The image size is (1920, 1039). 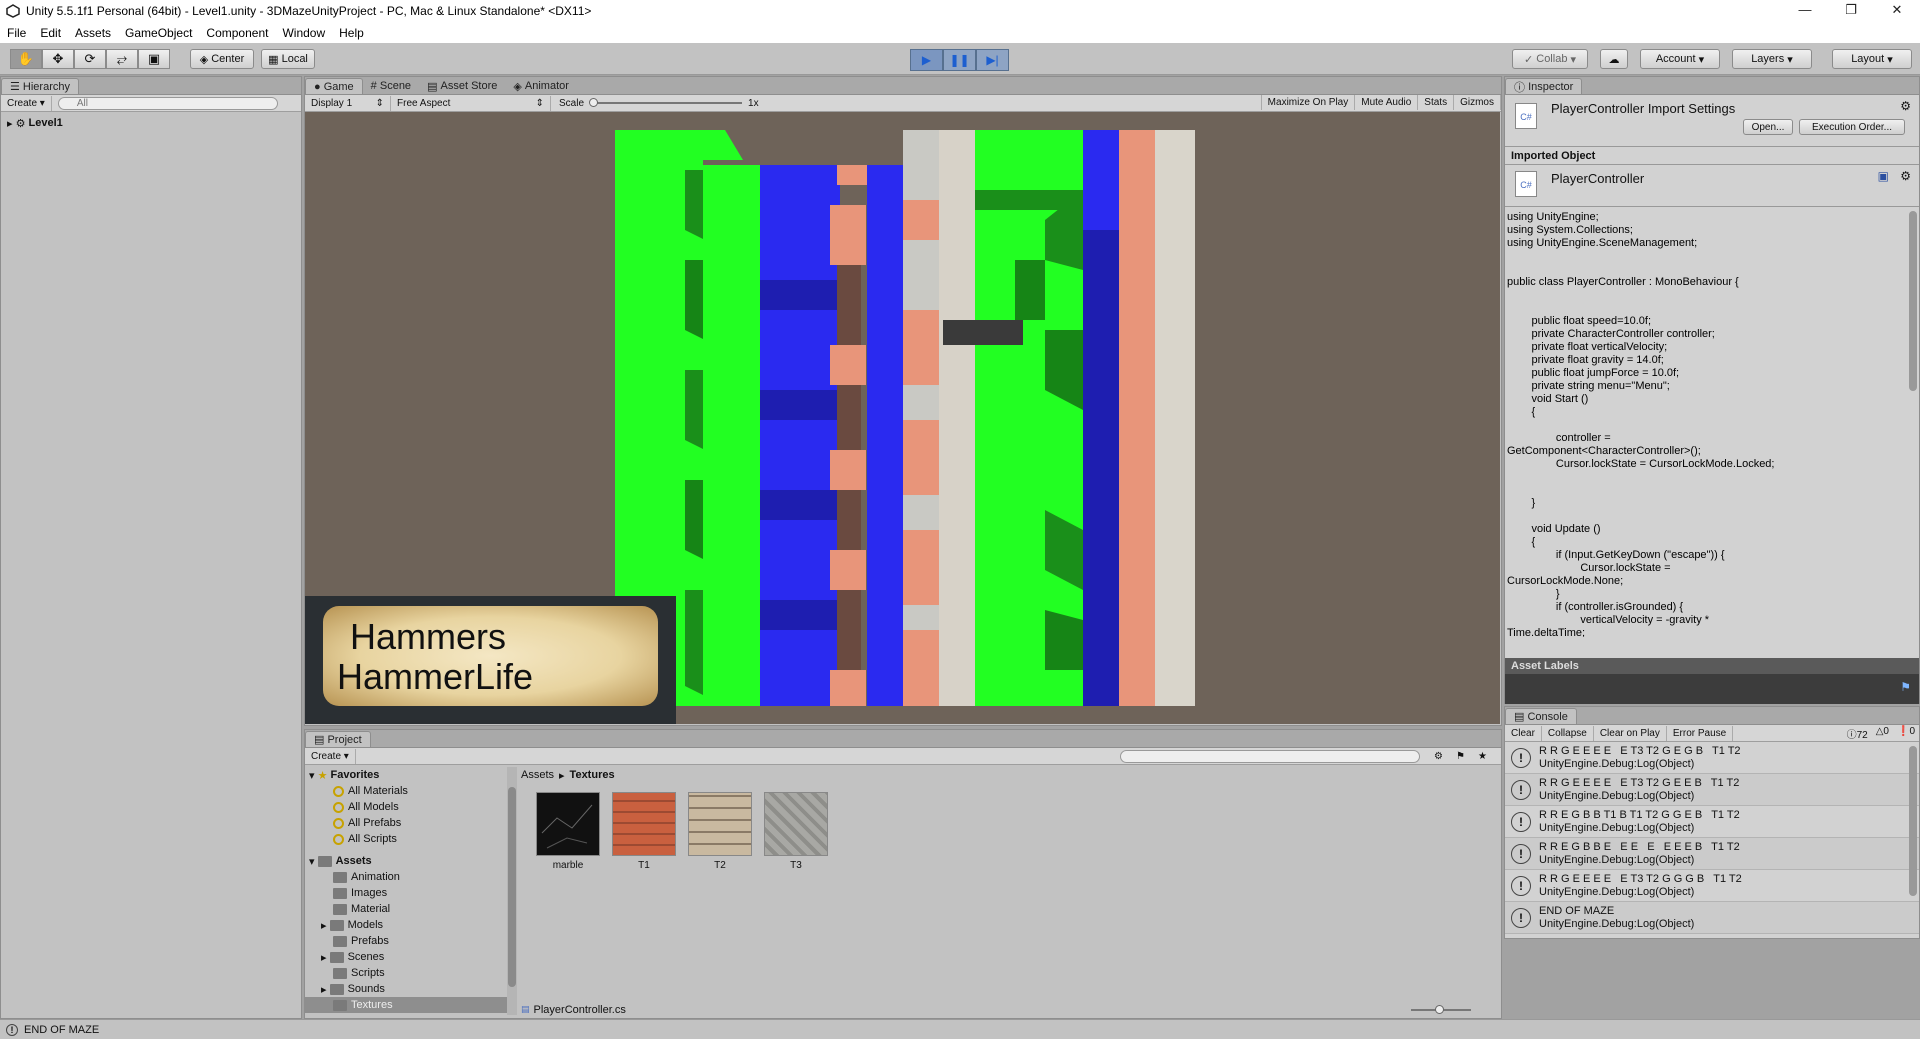 What do you see at coordinates (512, 887) in the screenshot?
I see `tree-scrollbar` at bounding box center [512, 887].